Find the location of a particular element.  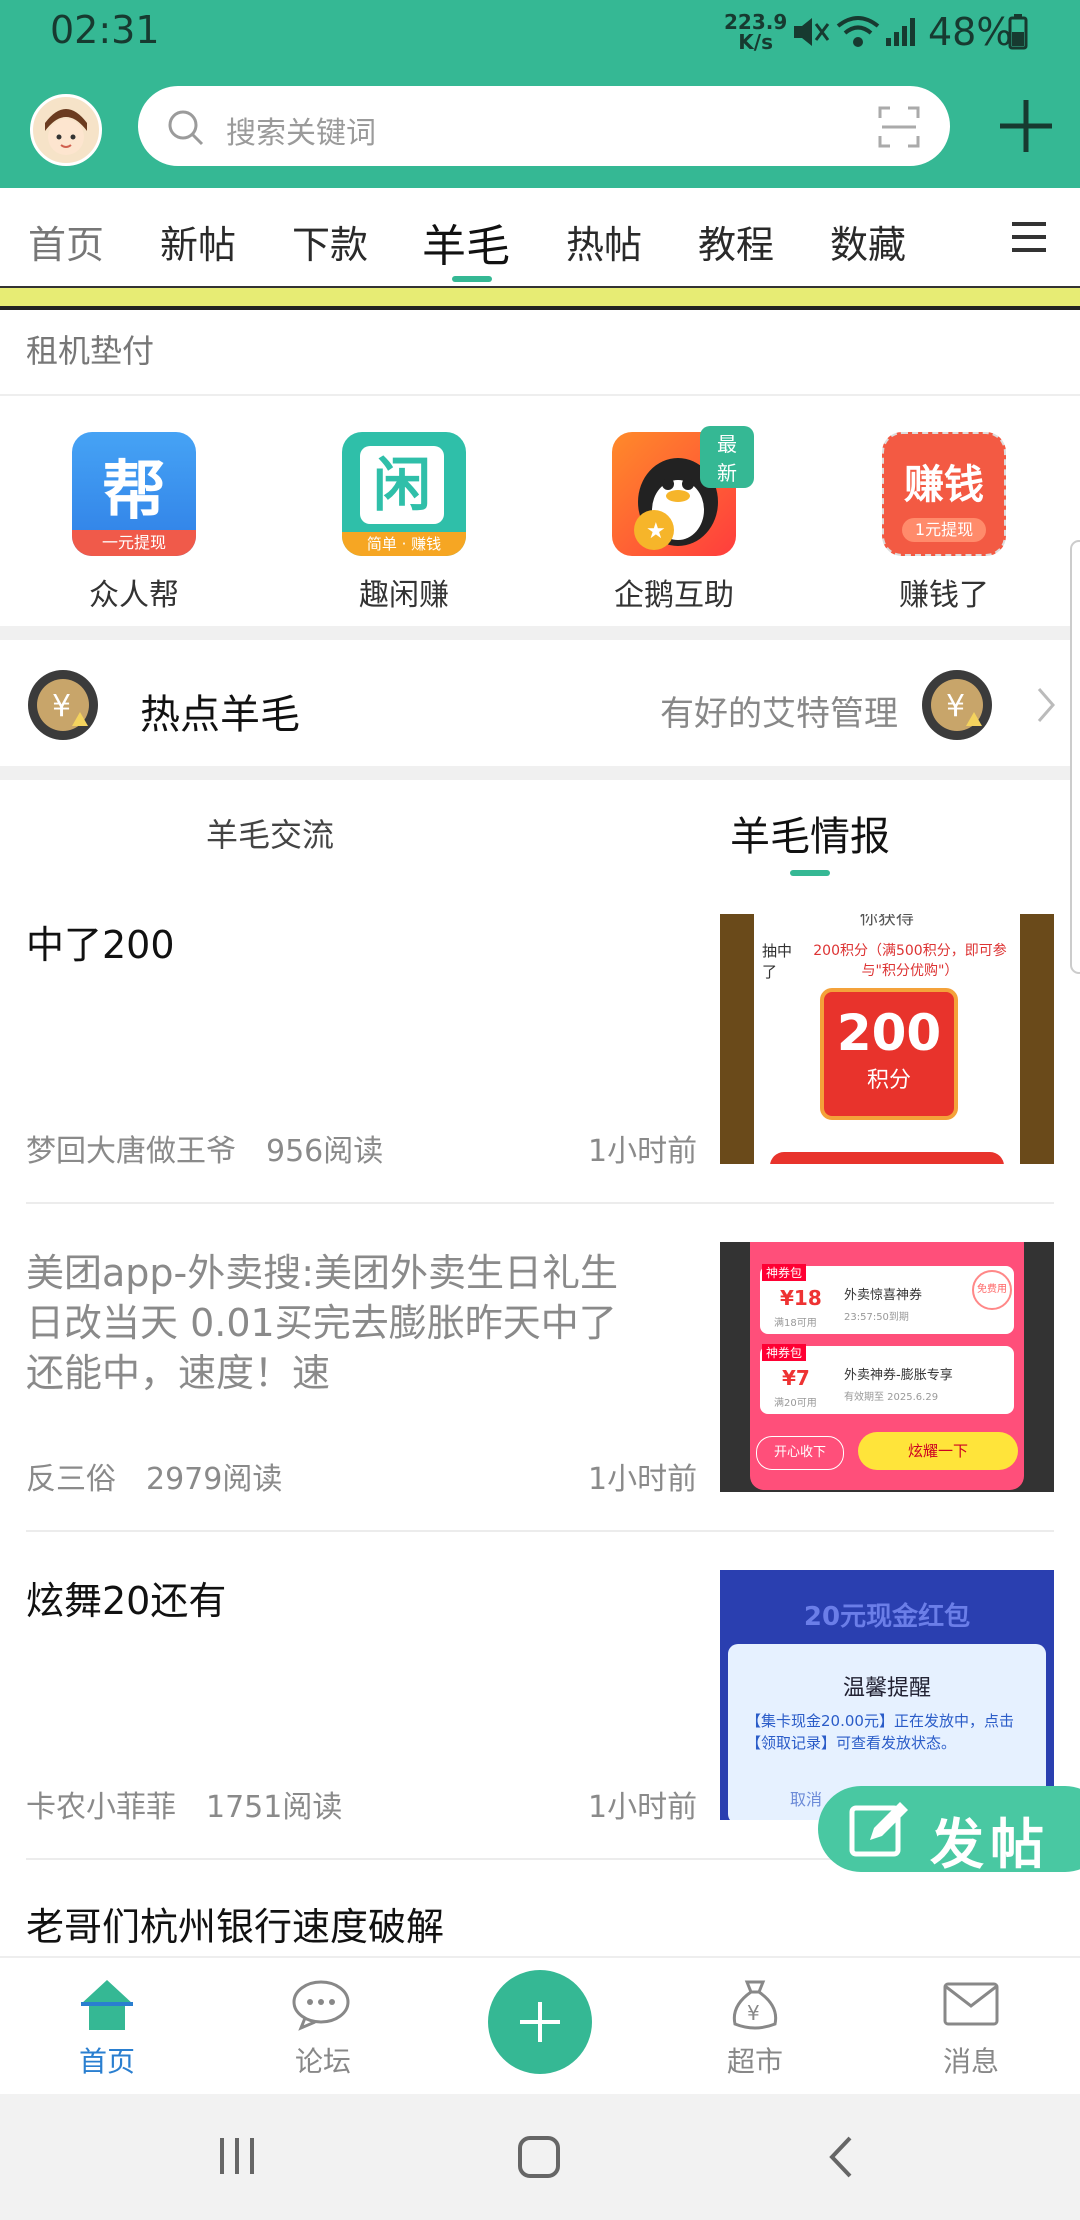

category-tabs: 首页 新帖 下款 羊毛 热帖 教程 数藏 is located at coordinates (540, 238).